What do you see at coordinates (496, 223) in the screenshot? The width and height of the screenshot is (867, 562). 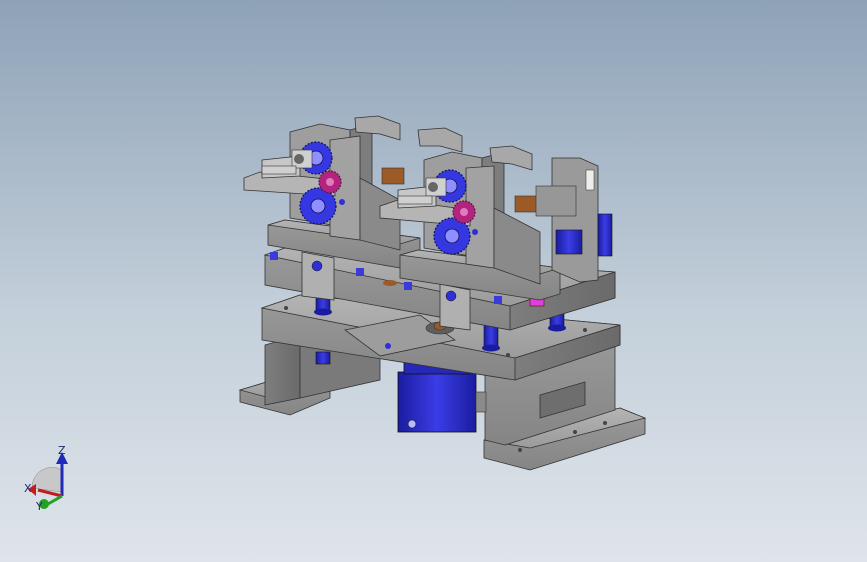 I see `right-gear-unit` at bounding box center [496, 223].